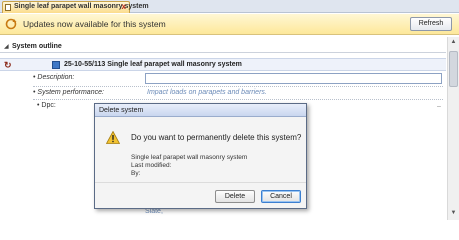 The height and width of the screenshot is (240, 459). What do you see at coordinates (94, 24) in the screenshot?
I see `update-message: Updates now available for this system` at bounding box center [94, 24].